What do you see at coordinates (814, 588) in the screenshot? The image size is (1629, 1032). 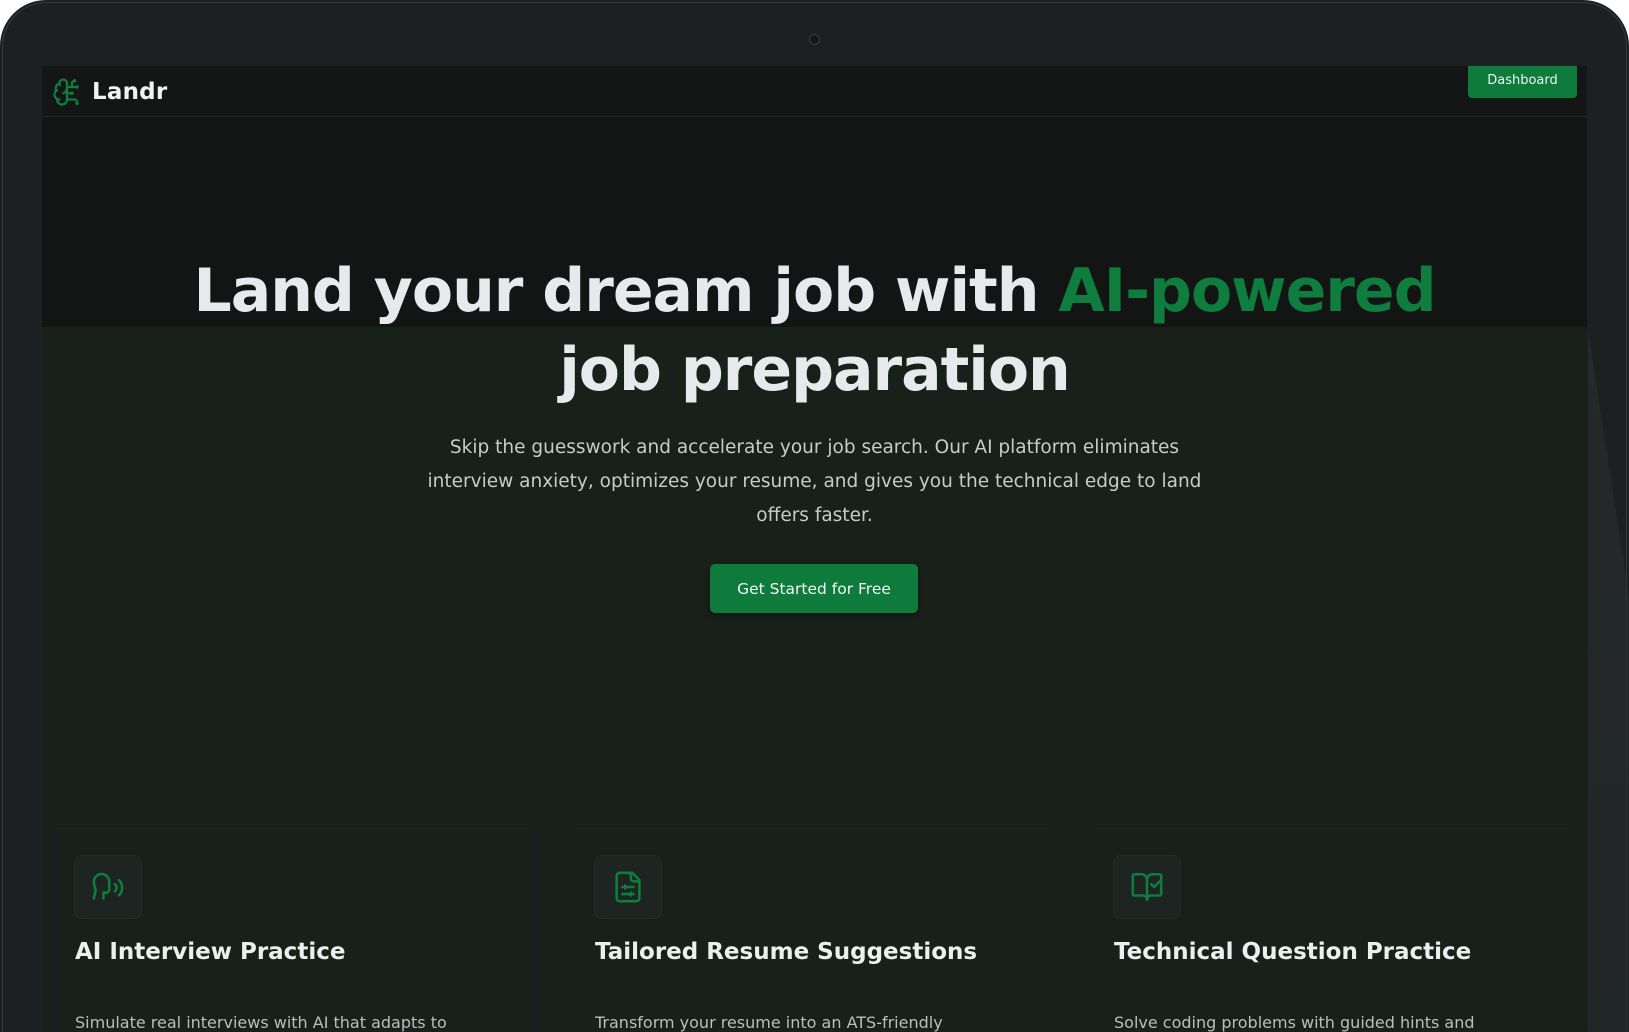 I see `get-started-button: Get Started for Free` at bounding box center [814, 588].